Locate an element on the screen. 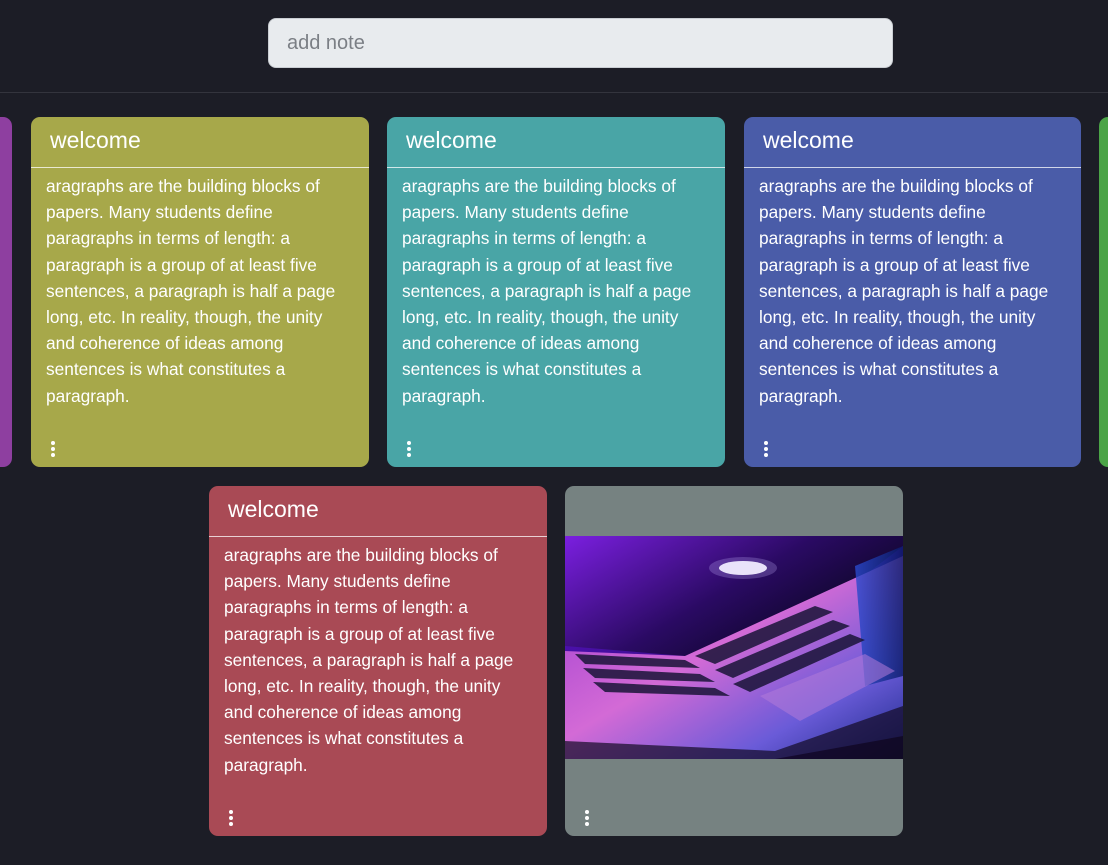 Image resolution: width=1108 pixels, height=865 pixels. add-note-input is located at coordinates (580, 43).